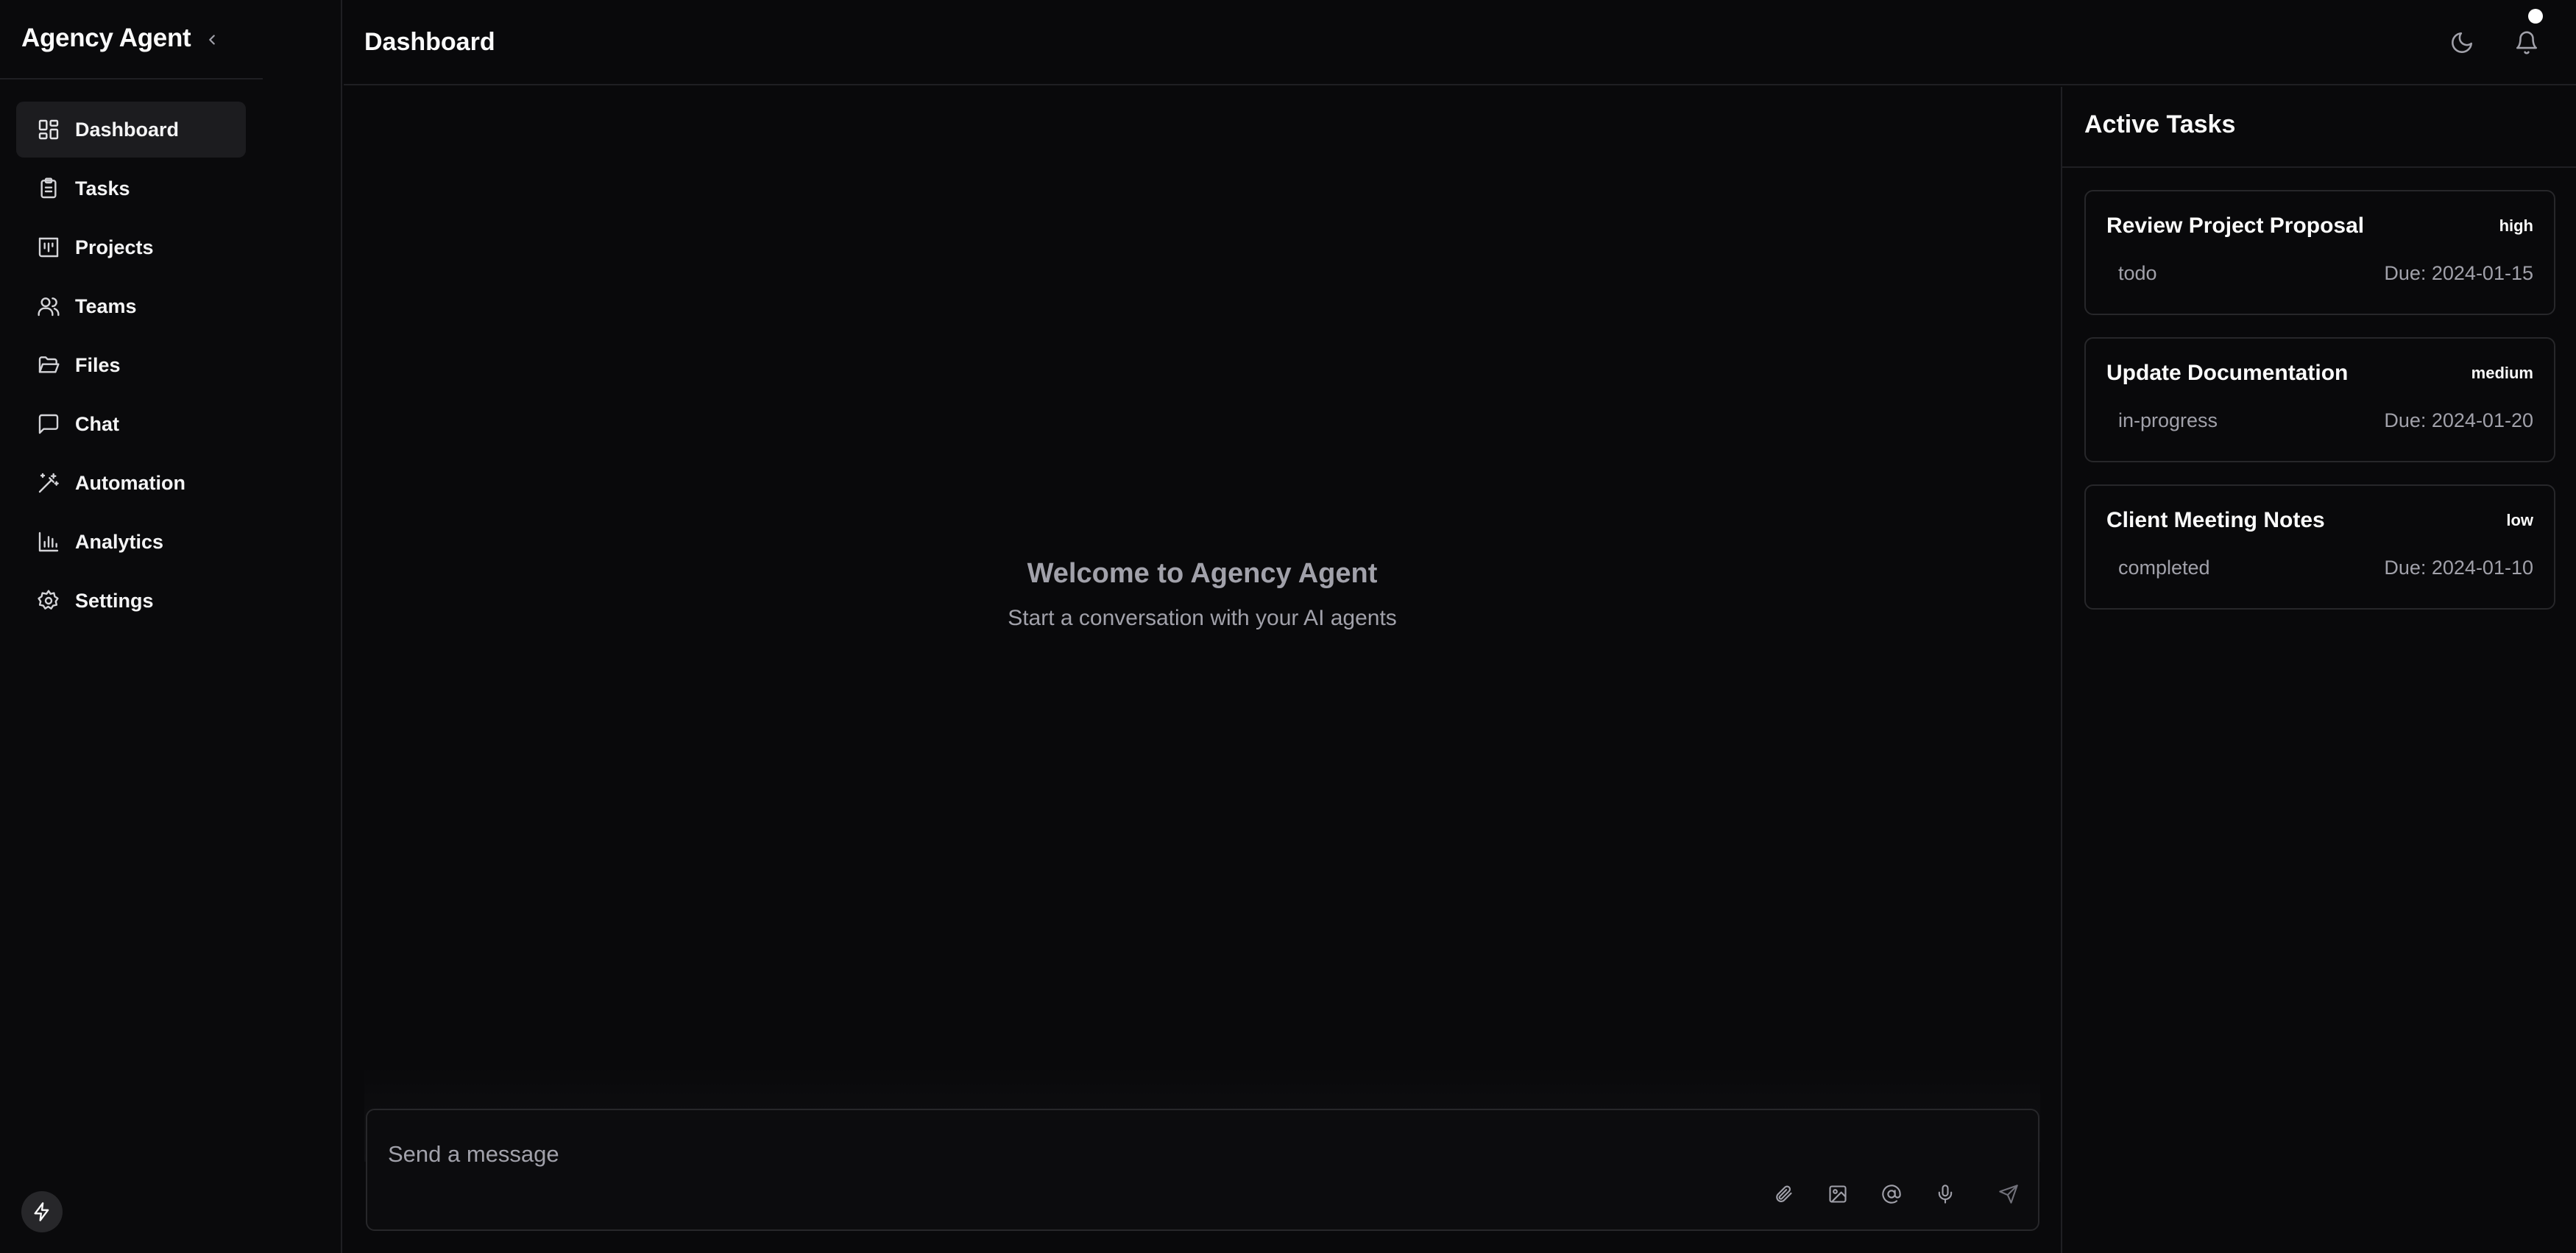 The height and width of the screenshot is (1253, 2576). Describe the element at coordinates (48, 601) in the screenshot. I see `gear-icon` at that location.